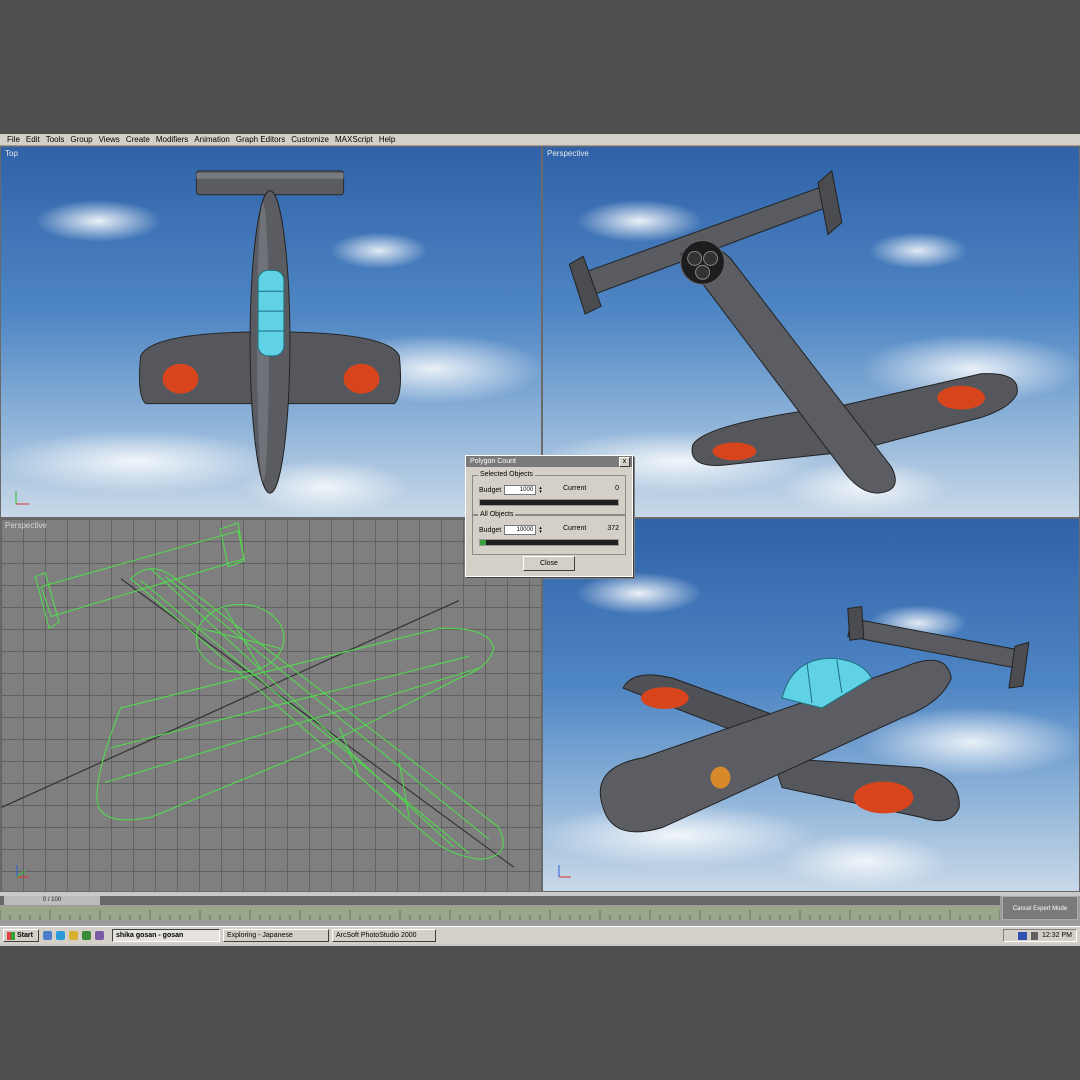 The image size is (1080, 1080). What do you see at coordinates (387, 139) in the screenshot?
I see `menu-item-help: Help` at bounding box center [387, 139].